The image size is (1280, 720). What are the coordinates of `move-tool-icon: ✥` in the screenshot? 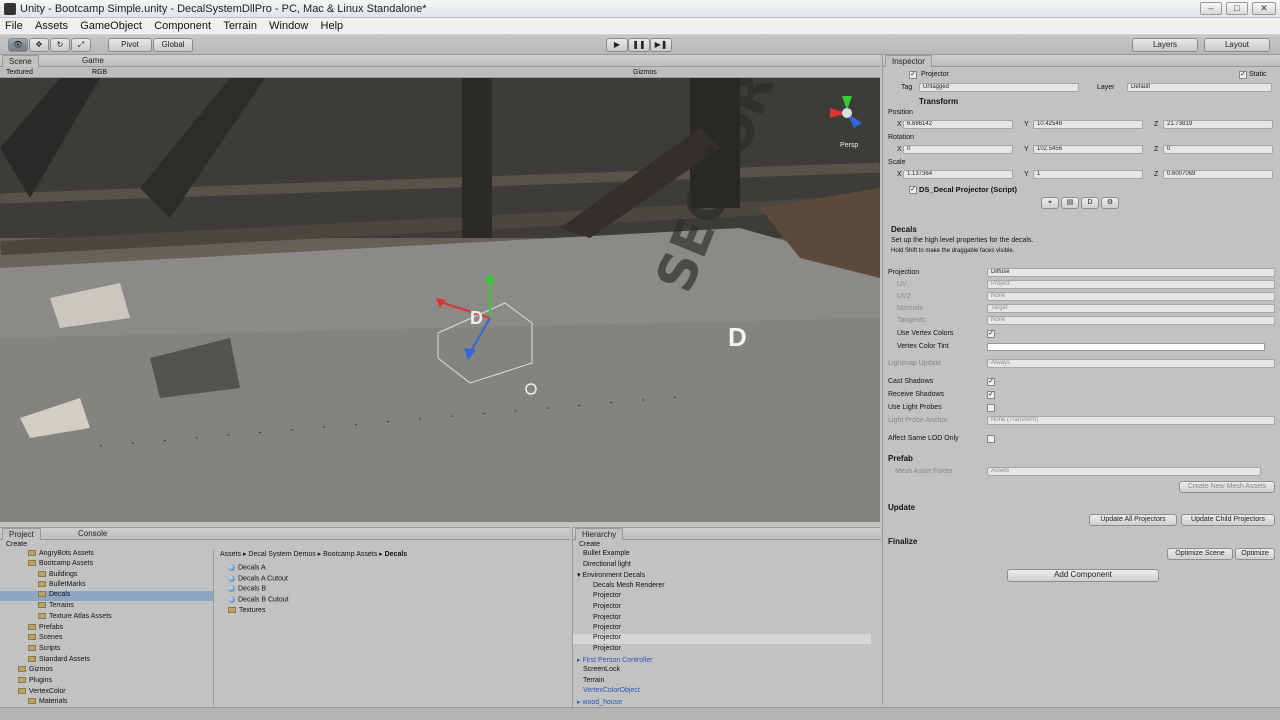 It's located at (39, 45).